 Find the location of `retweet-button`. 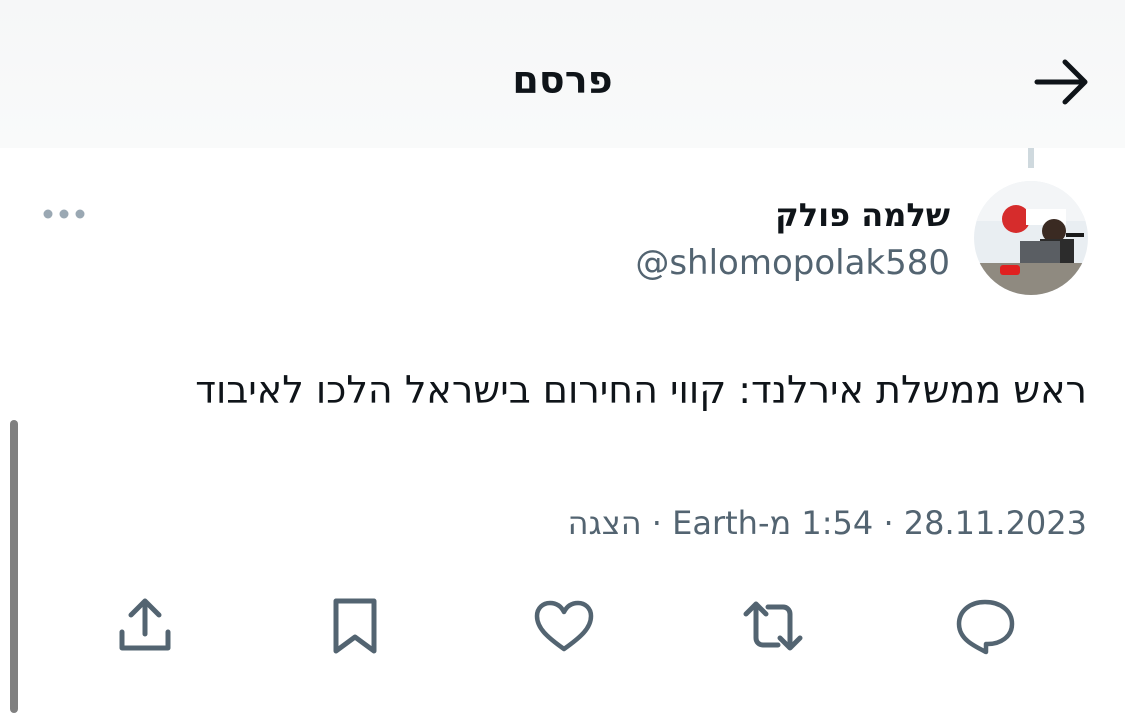

retweet-button is located at coordinates (773, 626).